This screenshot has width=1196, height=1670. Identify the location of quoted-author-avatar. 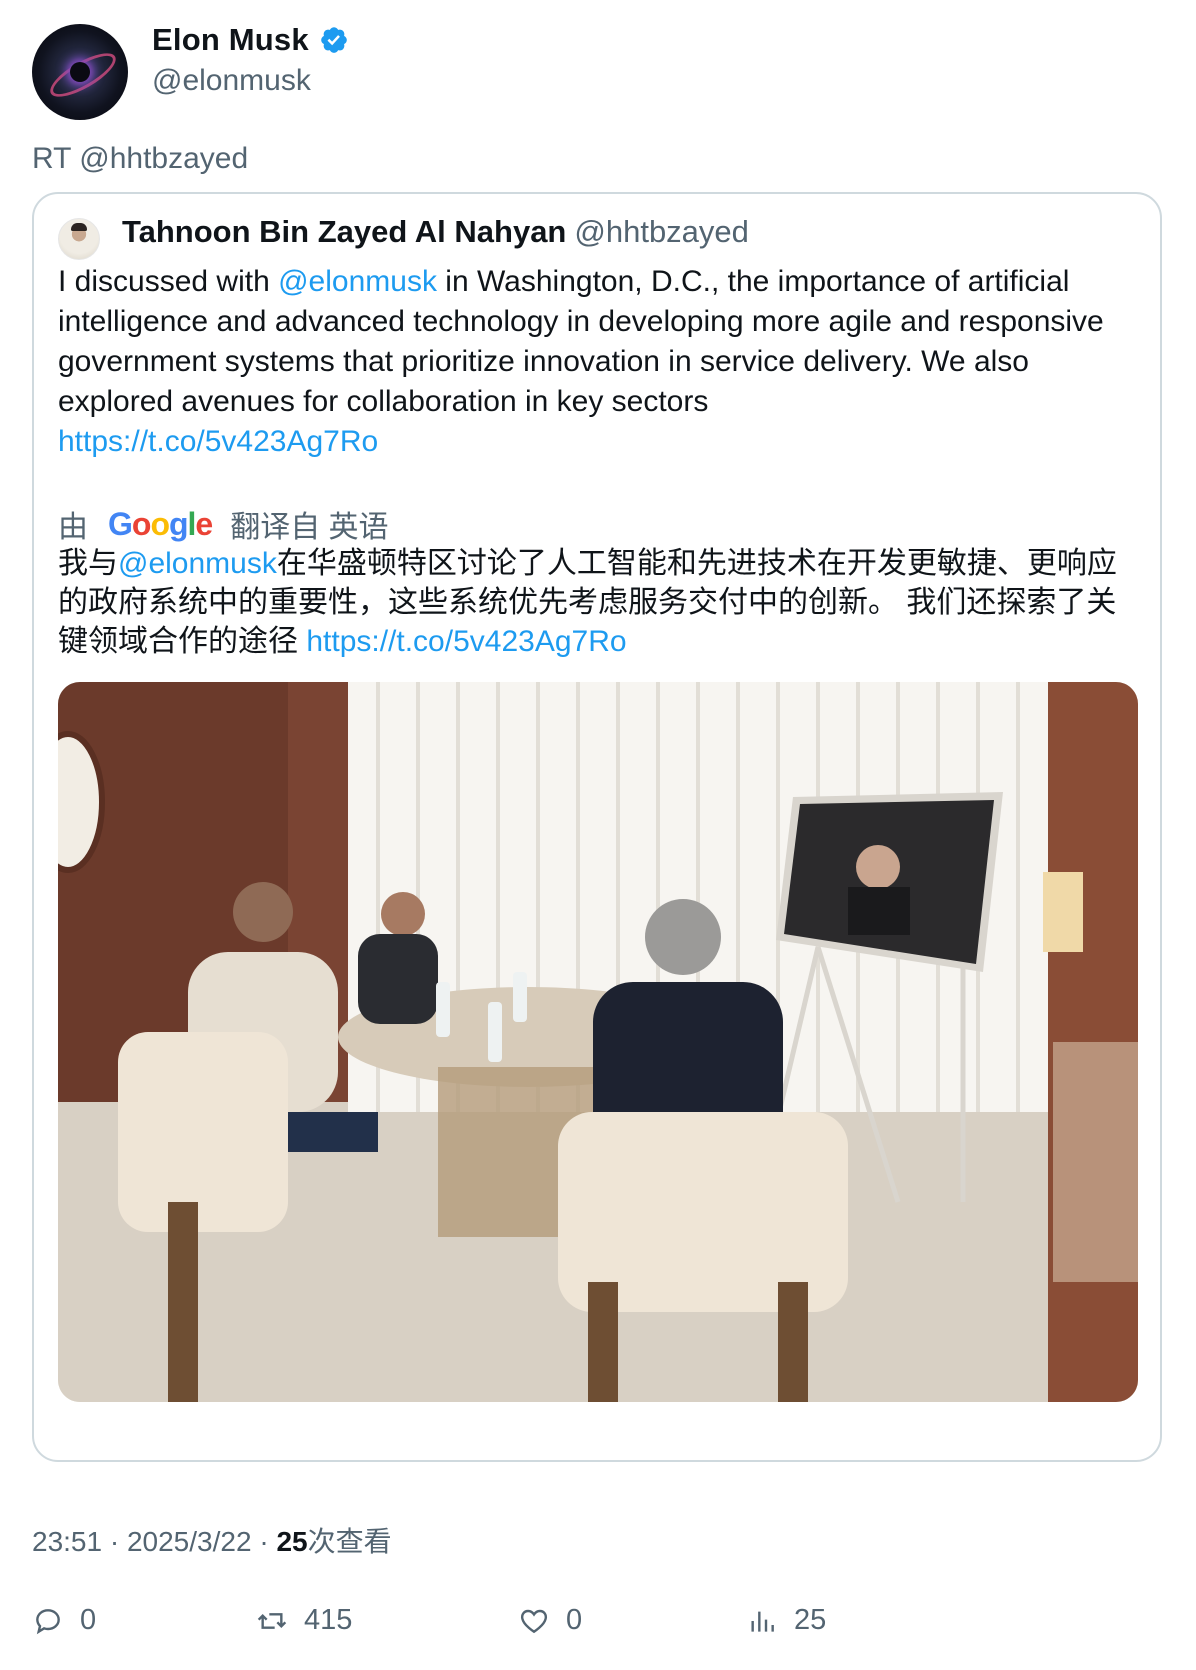
(79, 239).